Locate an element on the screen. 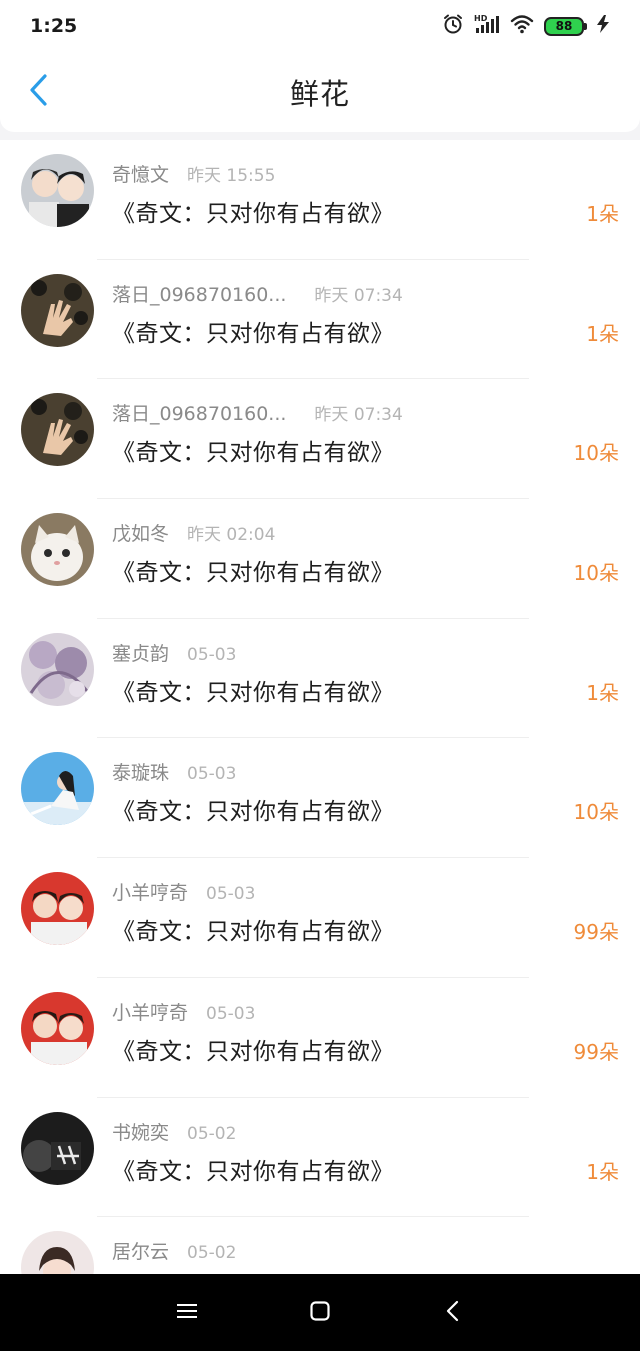 This screenshot has width=640, height=1351. system-back-button is located at coordinates (453, 1313).